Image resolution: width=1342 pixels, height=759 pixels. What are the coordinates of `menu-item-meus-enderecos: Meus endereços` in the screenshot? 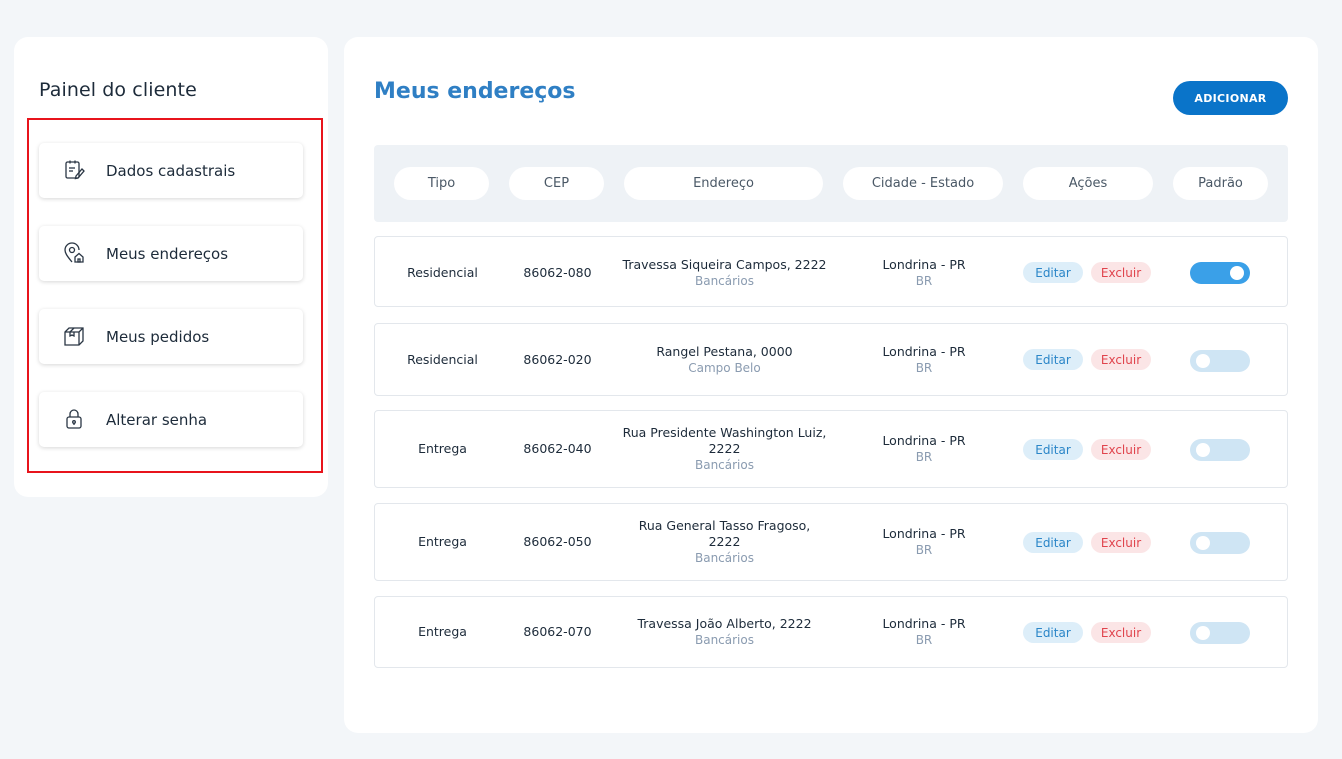 It's located at (171, 253).